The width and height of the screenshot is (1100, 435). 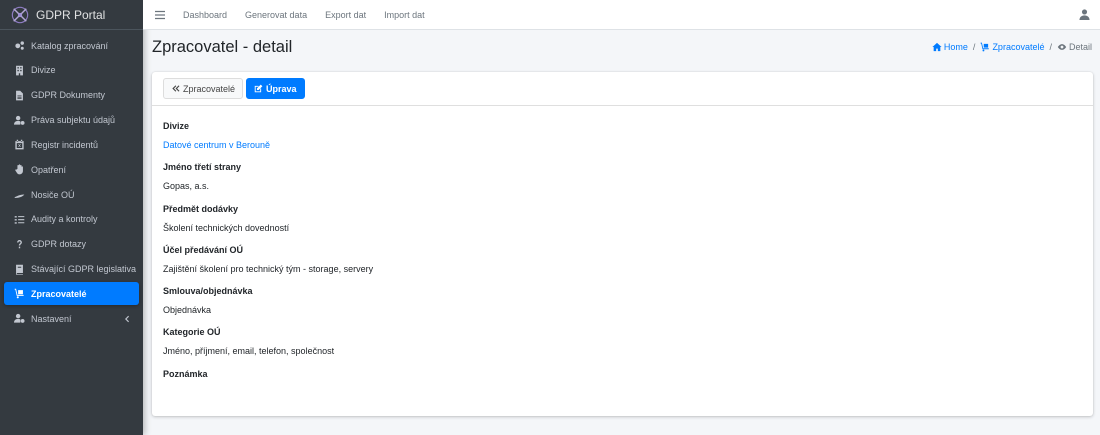 I want to click on sidebar-item-label: Zpracovatelé, so click(x=59, y=293).